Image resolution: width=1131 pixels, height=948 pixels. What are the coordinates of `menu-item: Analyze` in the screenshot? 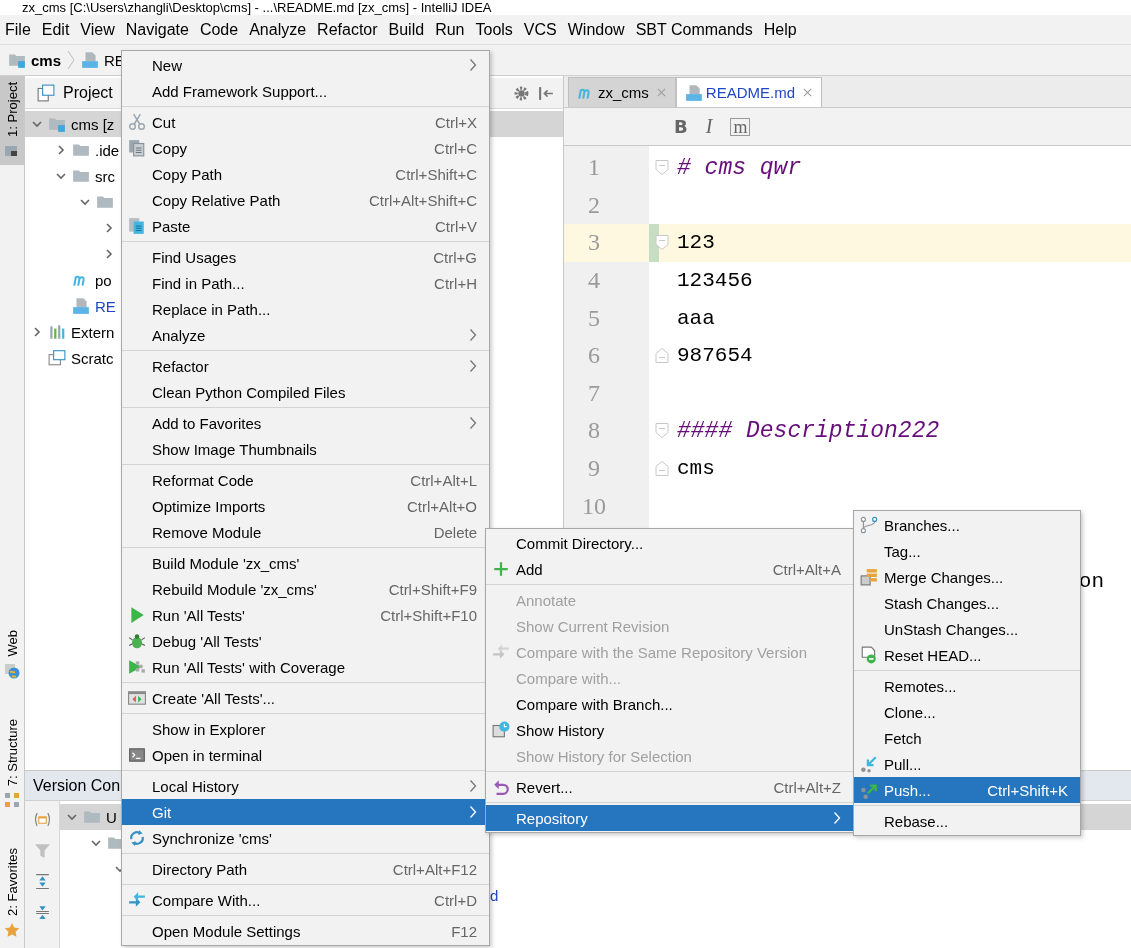 It's located at (305, 335).